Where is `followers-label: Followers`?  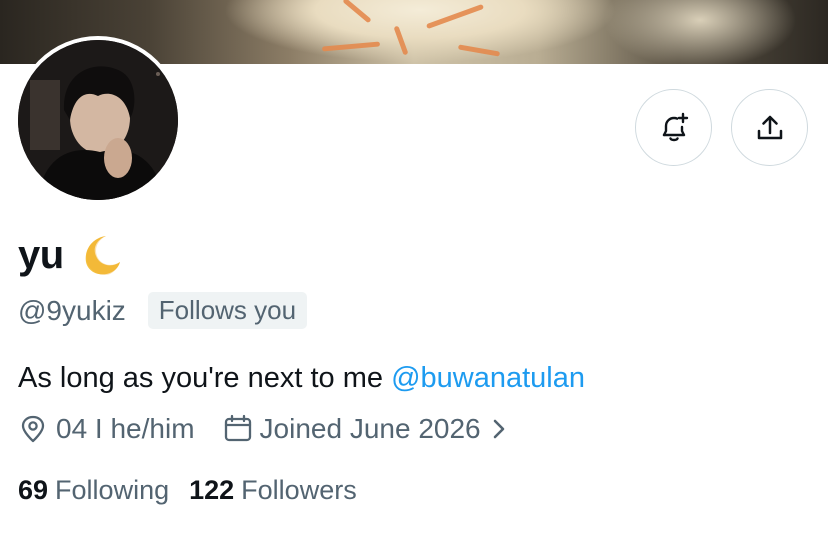 followers-label: Followers is located at coordinates (299, 490).